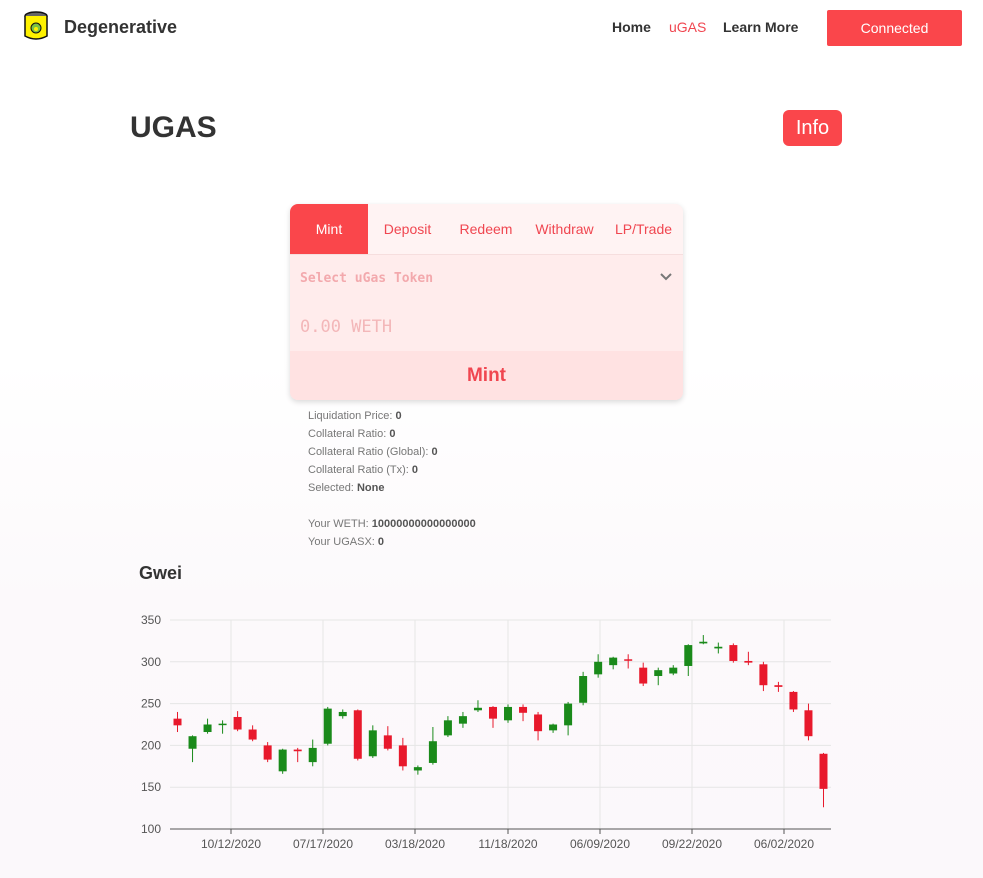 The height and width of the screenshot is (878, 983). Describe the element at coordinates (486, 375) in the screenshot. I see `mint-button: Mint` at that location.